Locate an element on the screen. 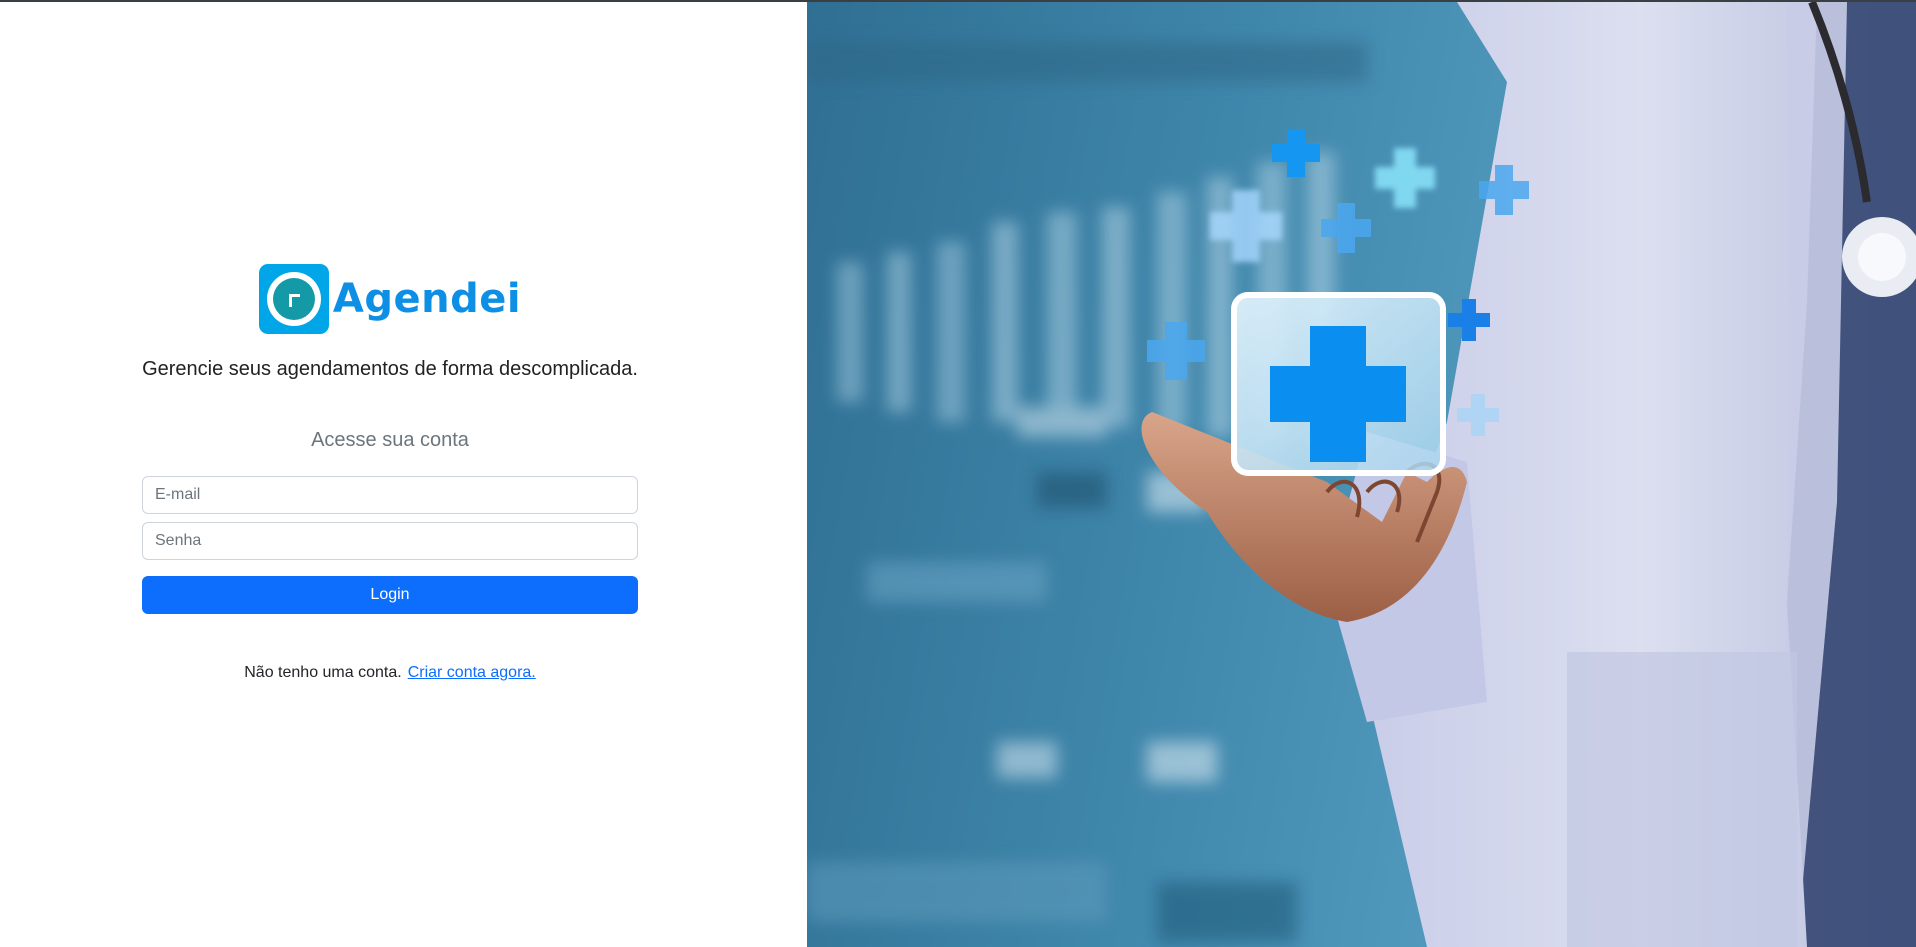  login-button: Login is located at coordinates (390, 595).